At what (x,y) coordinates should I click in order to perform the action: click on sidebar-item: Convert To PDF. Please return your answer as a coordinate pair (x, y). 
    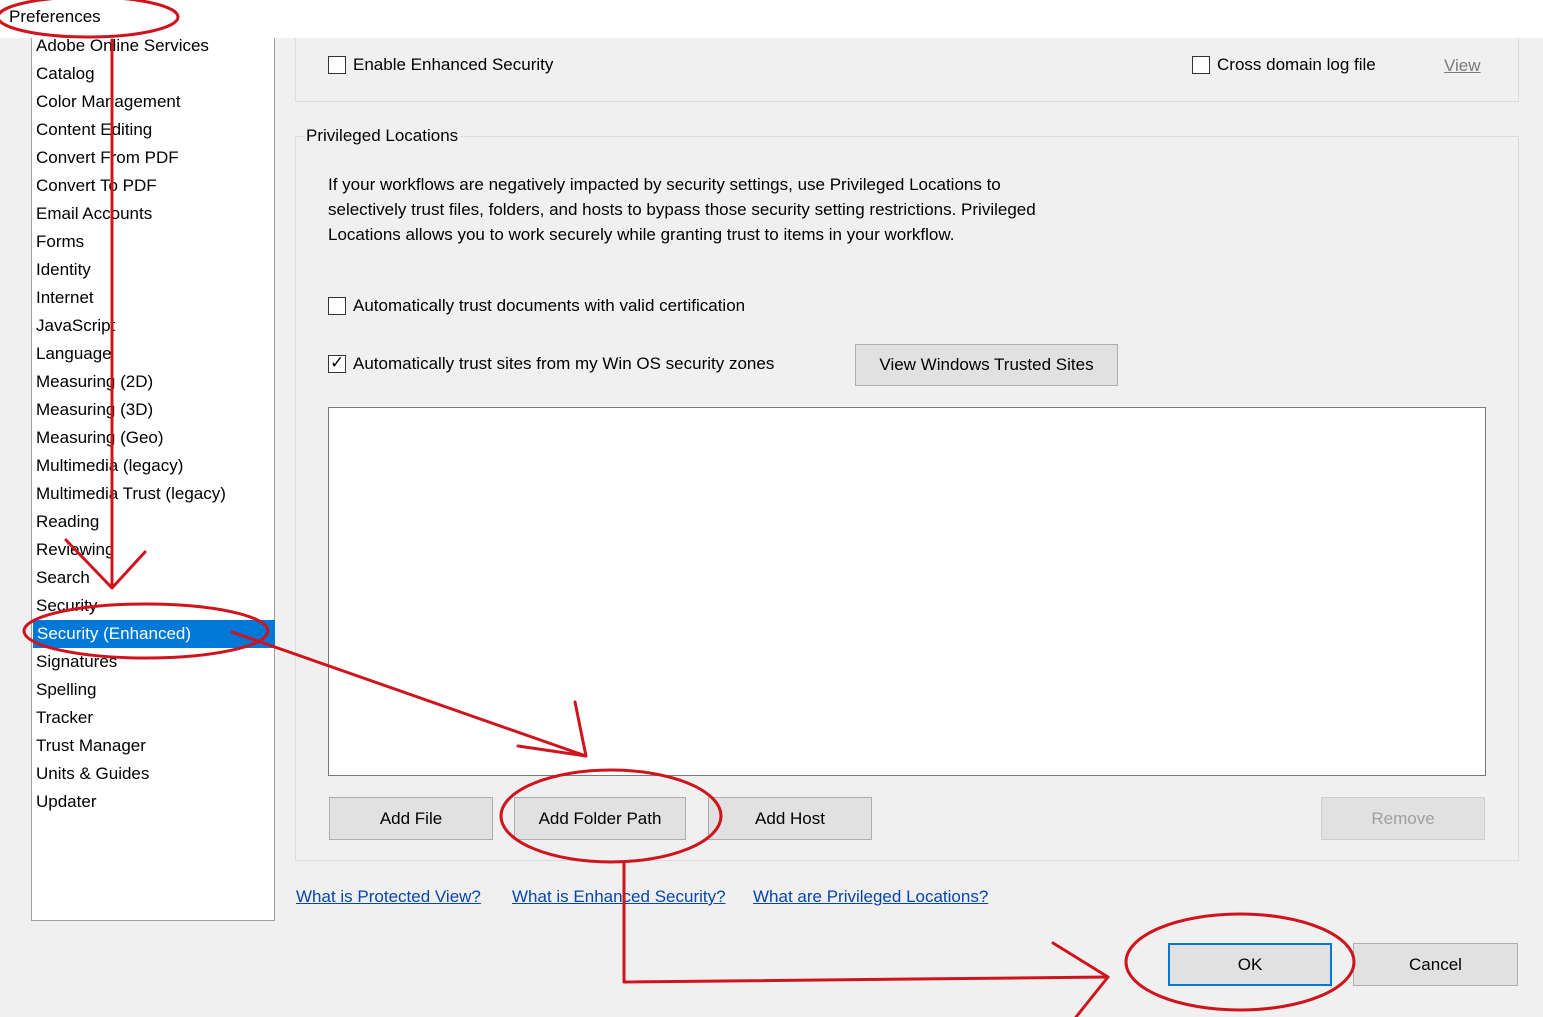
    Looking at the image, I should click on (153, 186).